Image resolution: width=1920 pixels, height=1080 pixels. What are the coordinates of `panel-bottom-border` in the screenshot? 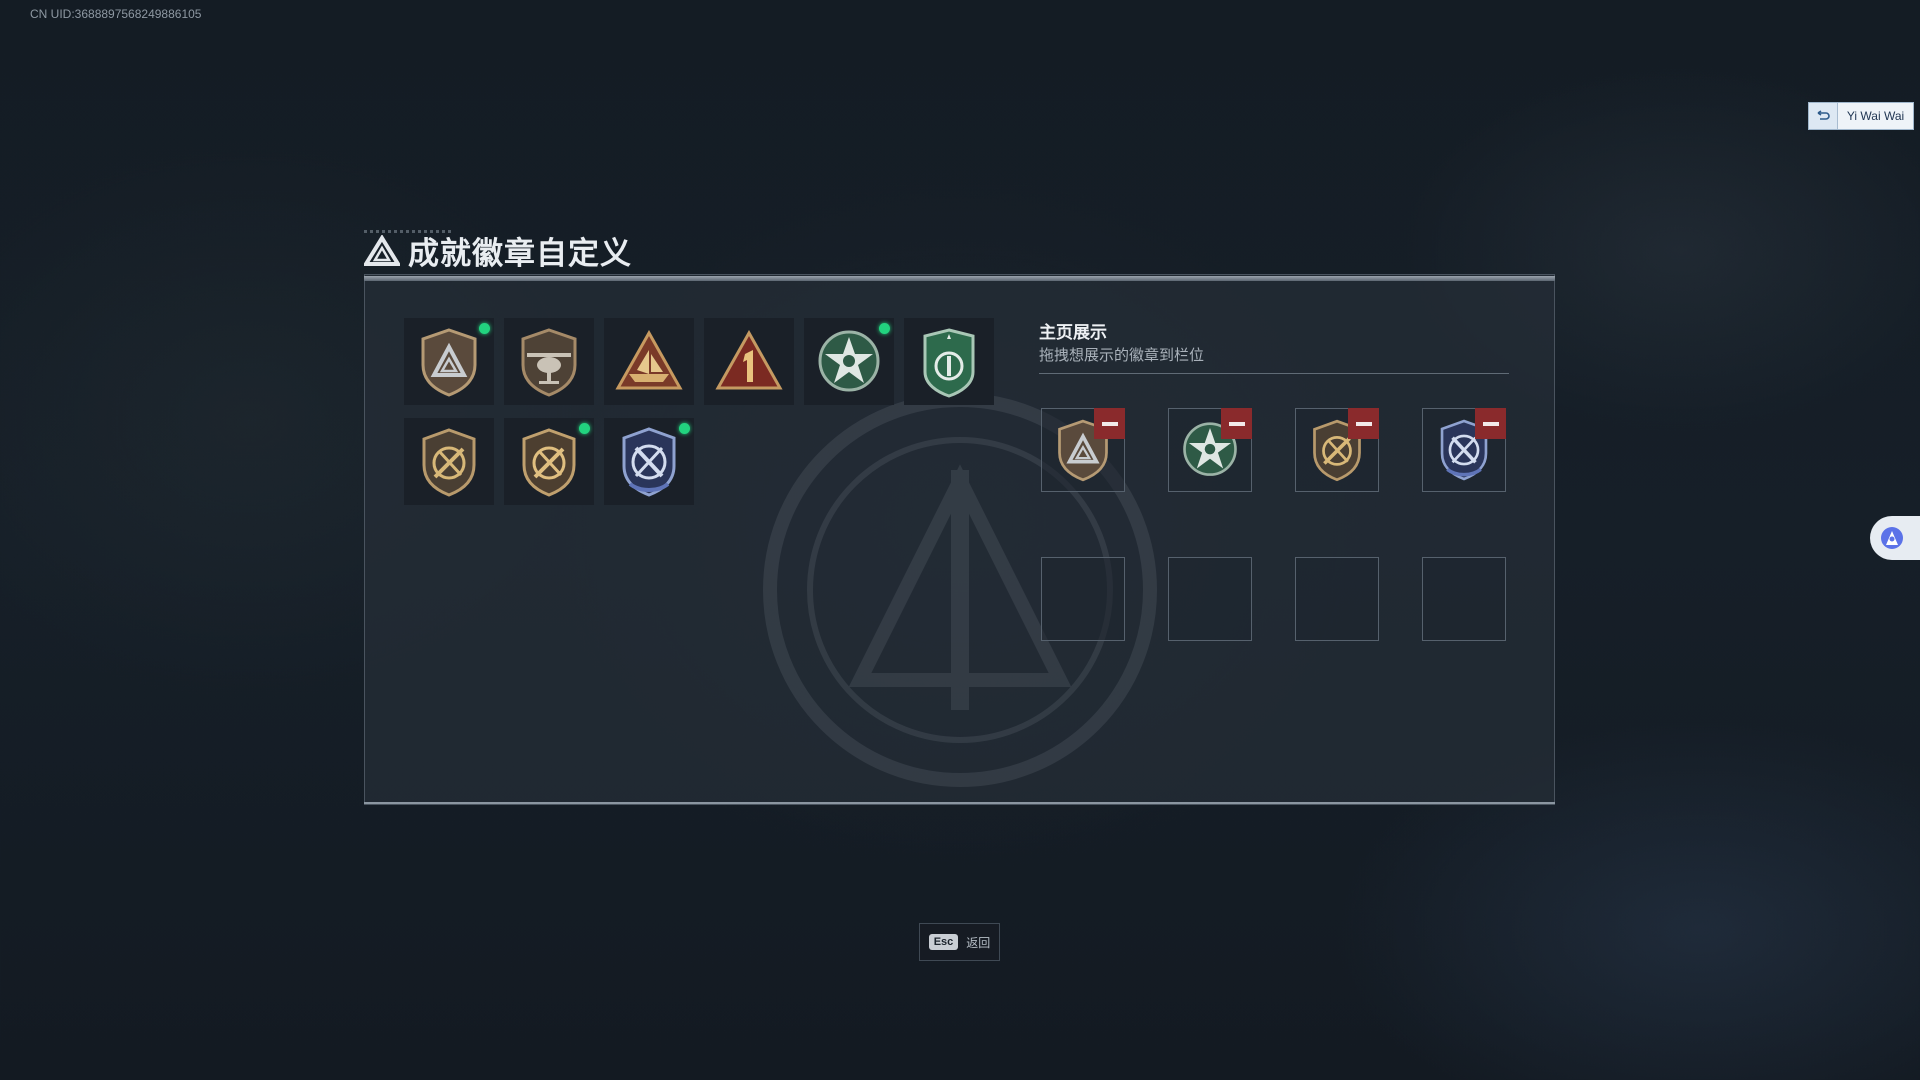 It's located at (959, 803).